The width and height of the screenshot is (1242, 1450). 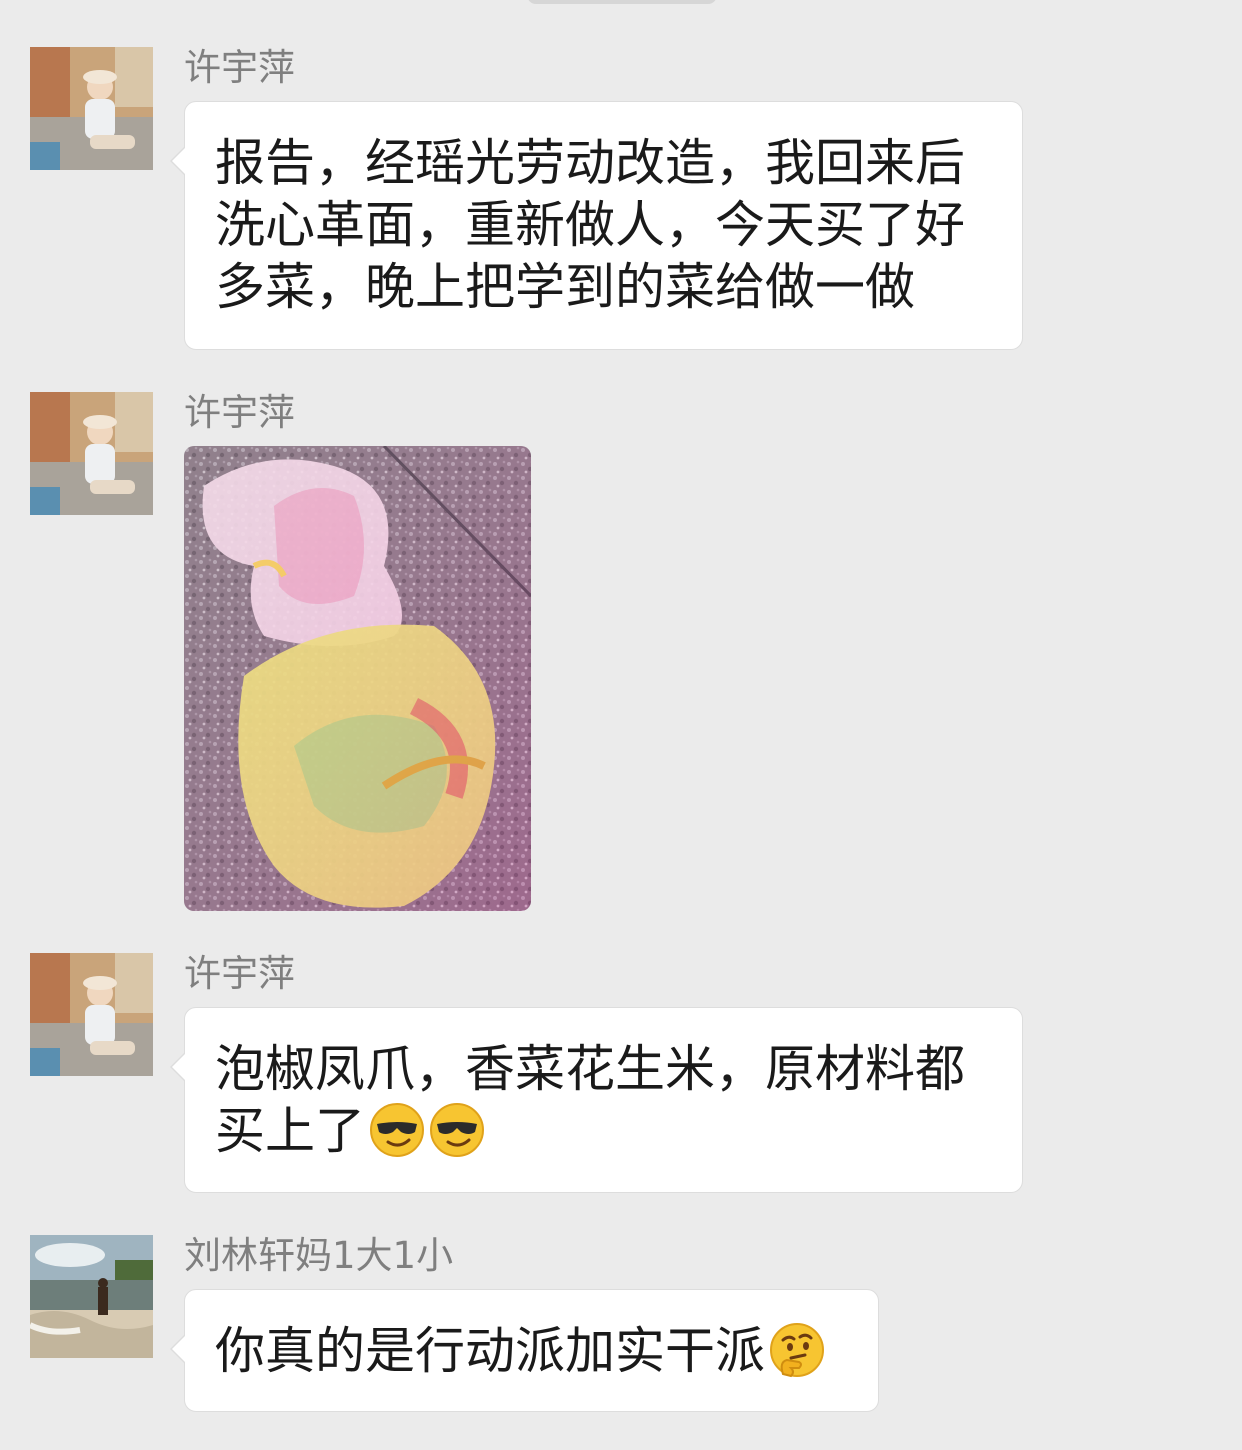 What do you see at coordinates (490, 1351) in the screenshot?
I see `message-text: 你真的是行动派加实干派` at bounding box center [490, 1351].